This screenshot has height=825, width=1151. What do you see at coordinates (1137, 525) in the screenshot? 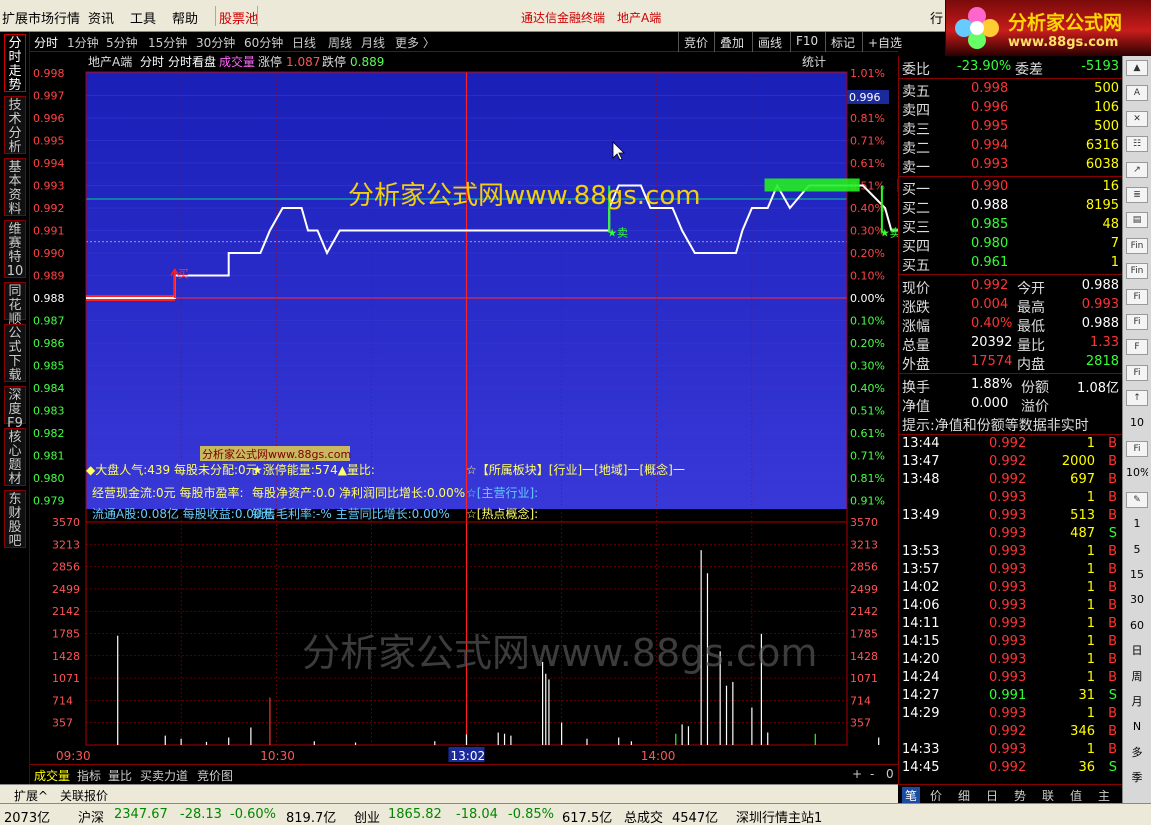
I see `tool-icon-18: 1` at bounding box center [1137, 525].